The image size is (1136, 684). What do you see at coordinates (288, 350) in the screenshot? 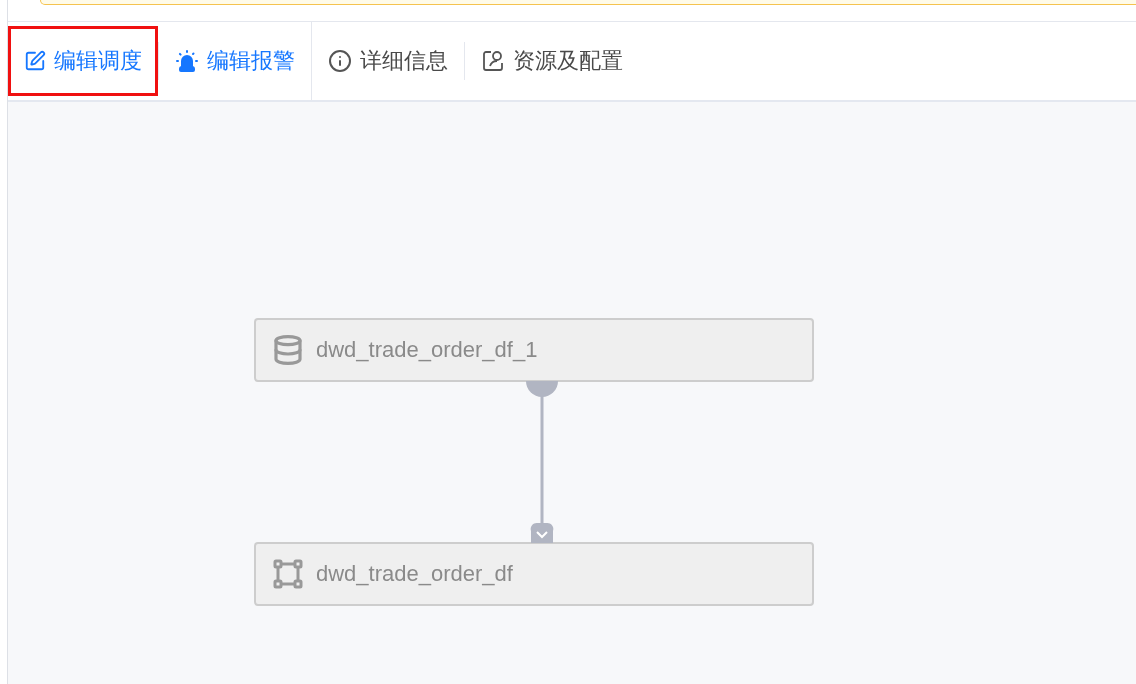
I see `database-icon` at bounding box center [288, 350].